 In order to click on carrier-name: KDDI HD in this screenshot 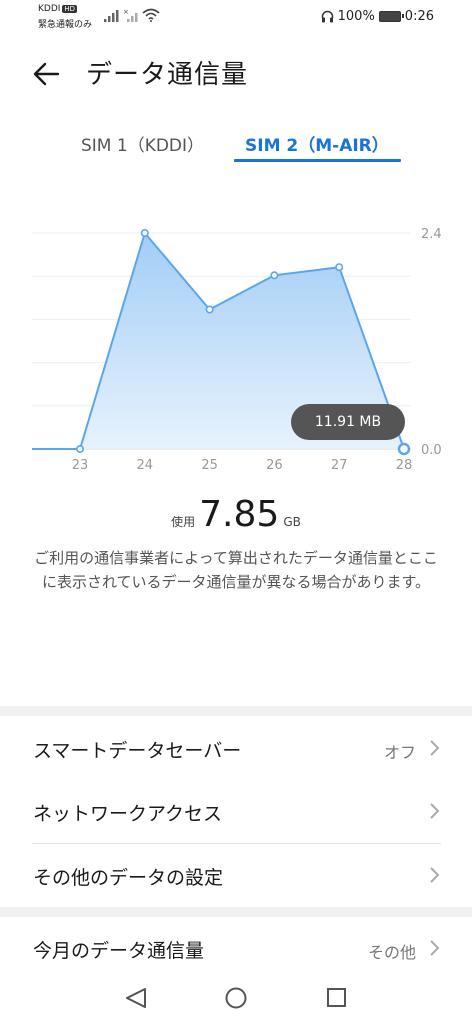, I will do `click(58, 9)`.